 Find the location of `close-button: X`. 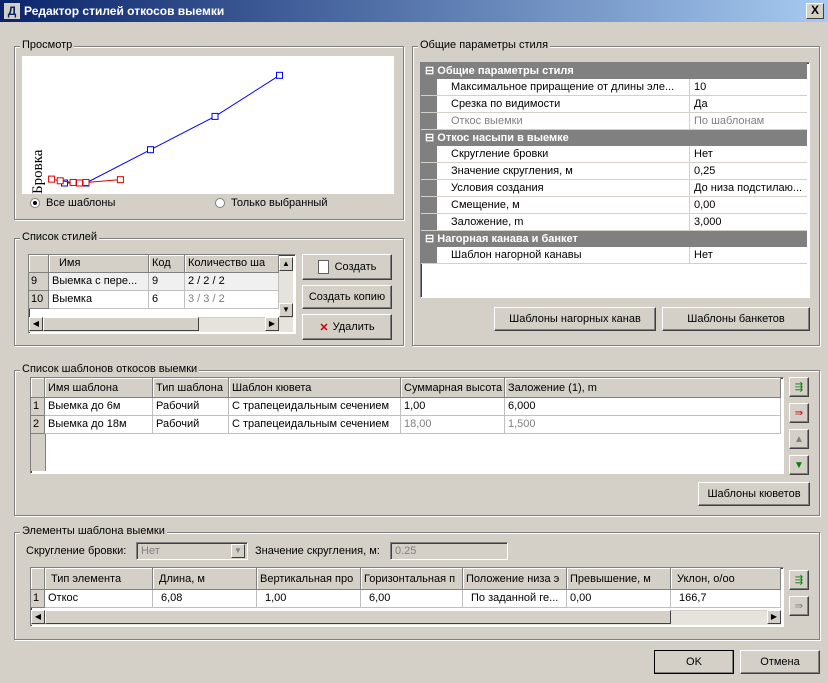

close-button: X is located at coordinates (815, 11).